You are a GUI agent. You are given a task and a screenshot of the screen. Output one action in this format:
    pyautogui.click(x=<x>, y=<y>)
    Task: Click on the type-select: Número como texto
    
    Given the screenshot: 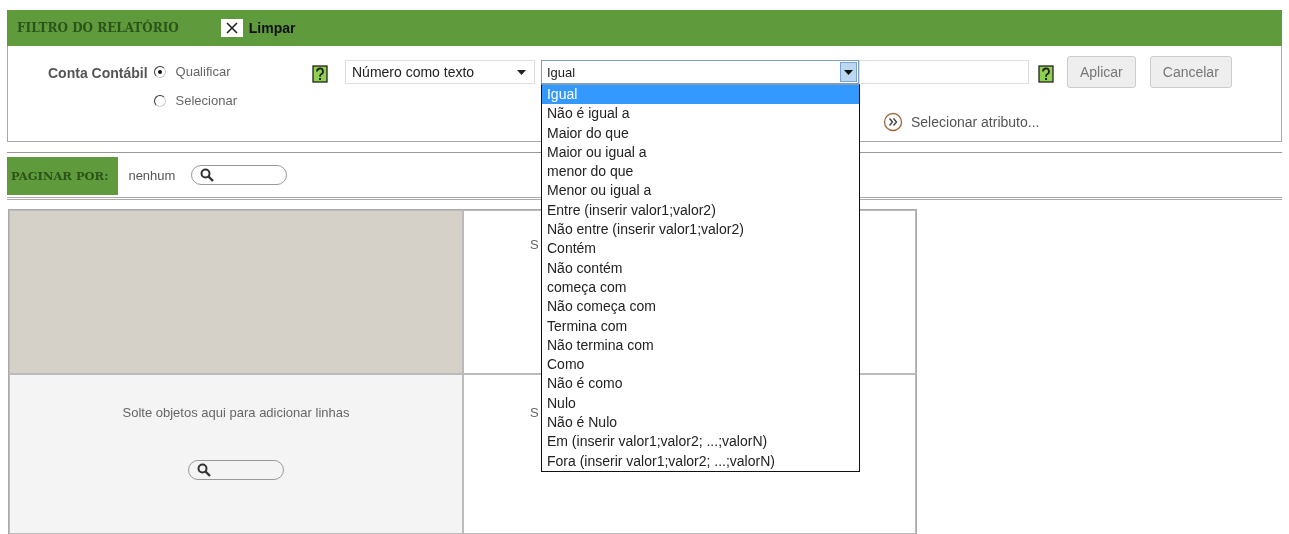 What is the action you would take?
    pyautogui.click(x=440, y=72)
    